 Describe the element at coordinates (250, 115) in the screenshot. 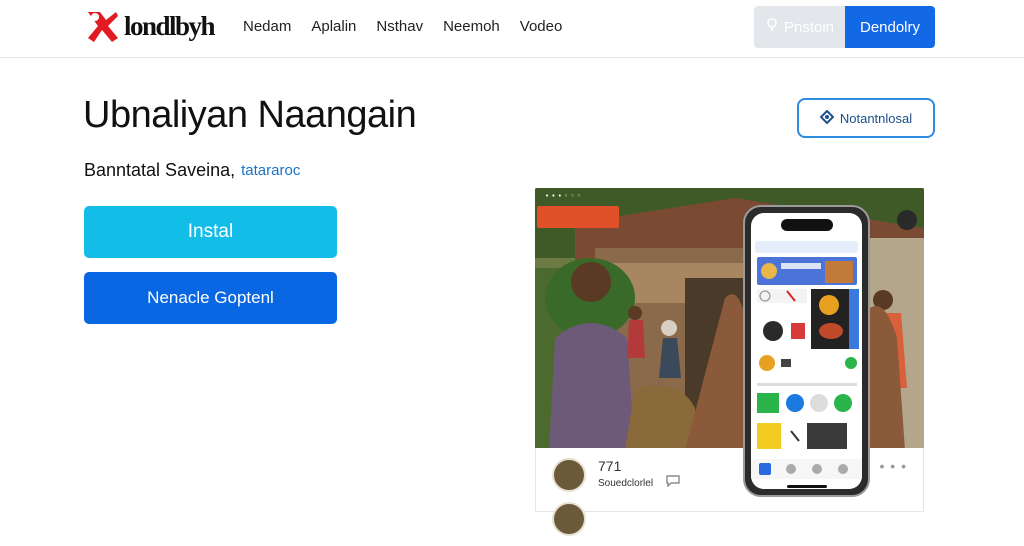

I see `hero-title: Ubnaliyan Naangain` at that location.